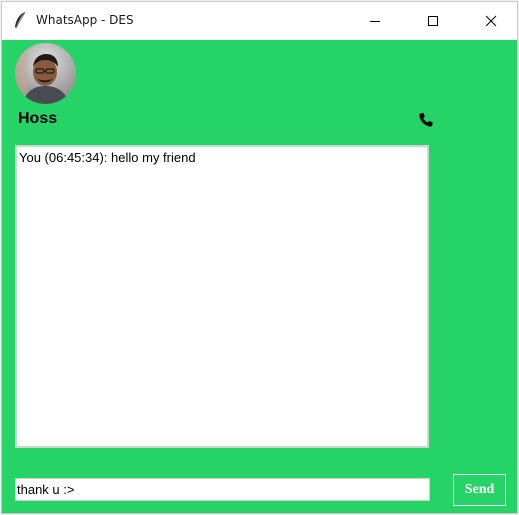 This screenshot has width=519, height=515. What do you see at coordinates (259, 21) in the screenshot?
I see `title-bar: WhatsApp - DES` at bounding box center [259, 21].